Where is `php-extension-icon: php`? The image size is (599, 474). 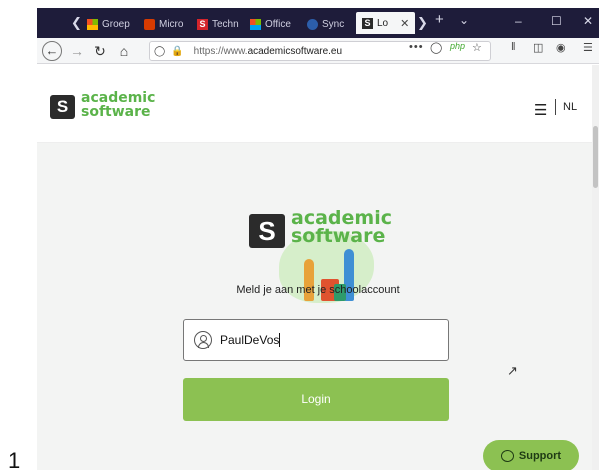 php-extension-icon: php is located at coordinates (457, 46).